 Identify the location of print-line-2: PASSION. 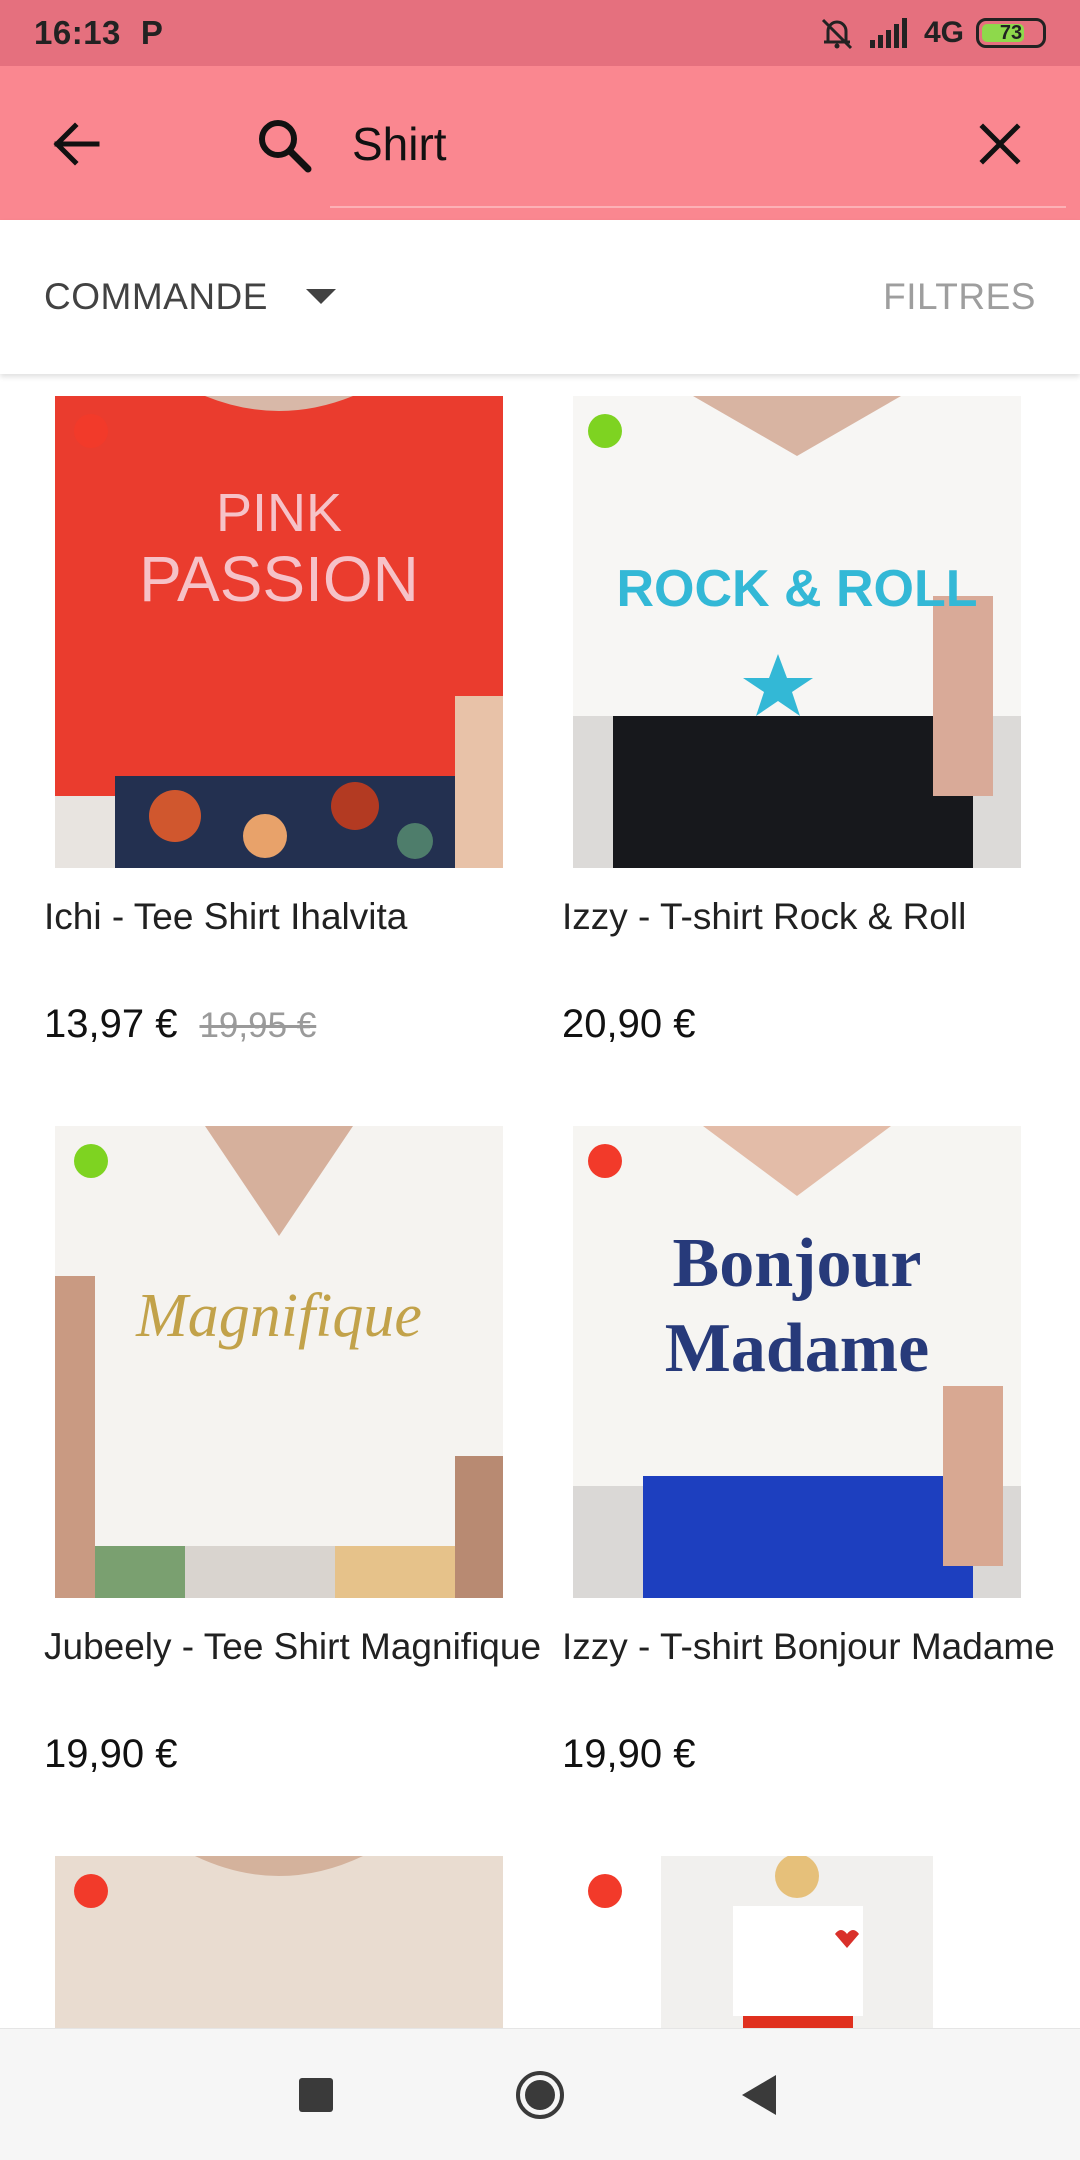
(279, 579).